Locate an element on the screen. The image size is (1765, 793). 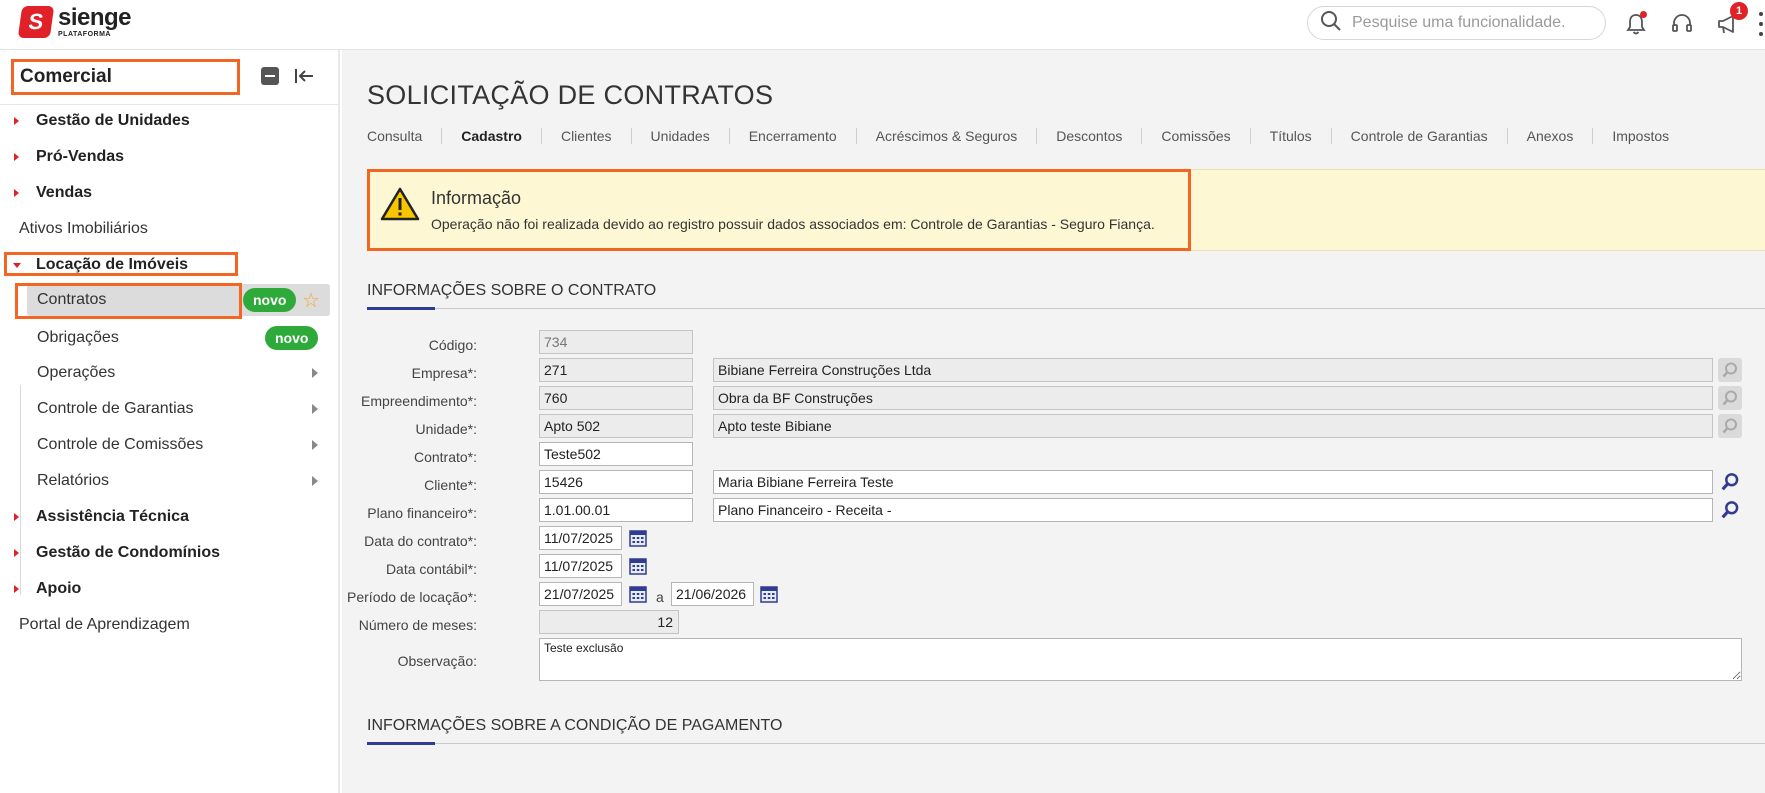
minimize-icon is located at coordinates (270, 76).